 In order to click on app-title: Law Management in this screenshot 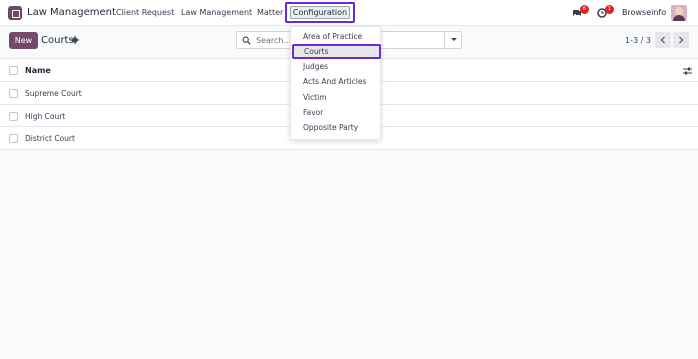, I will do `click(71, 12)`.